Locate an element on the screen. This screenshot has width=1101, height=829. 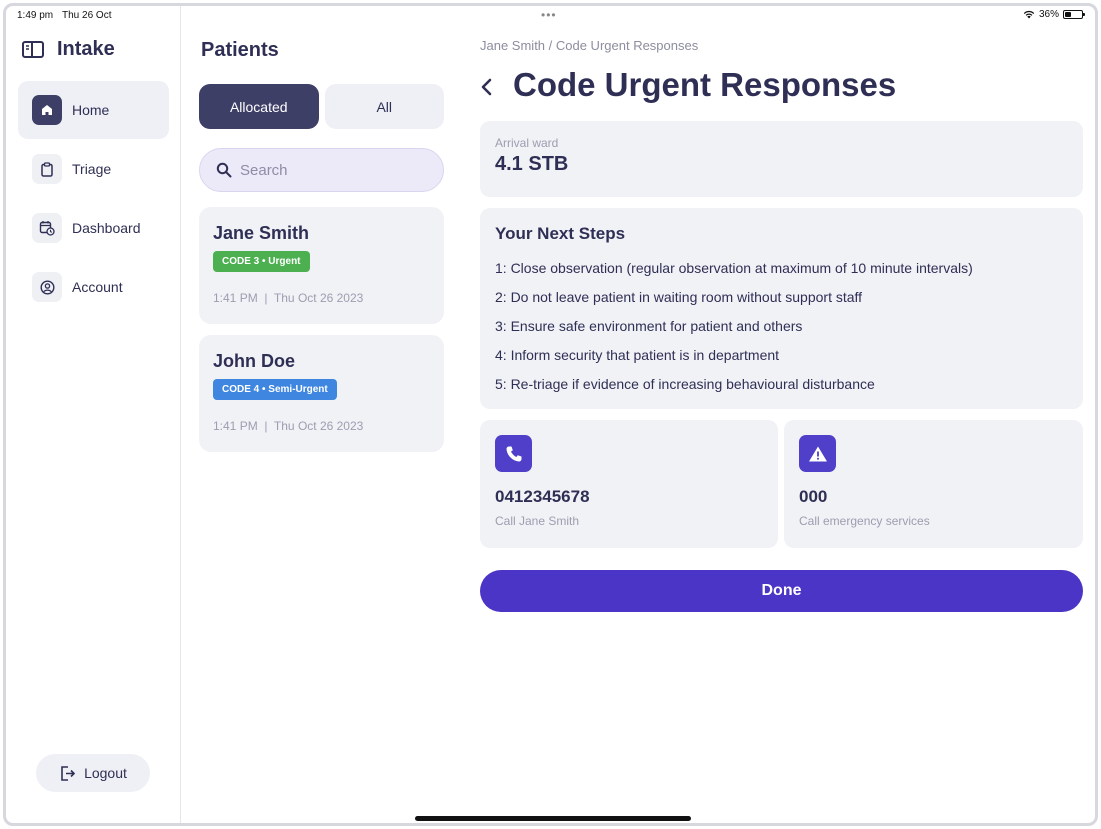
search-input is located at coordinates (335, 170).